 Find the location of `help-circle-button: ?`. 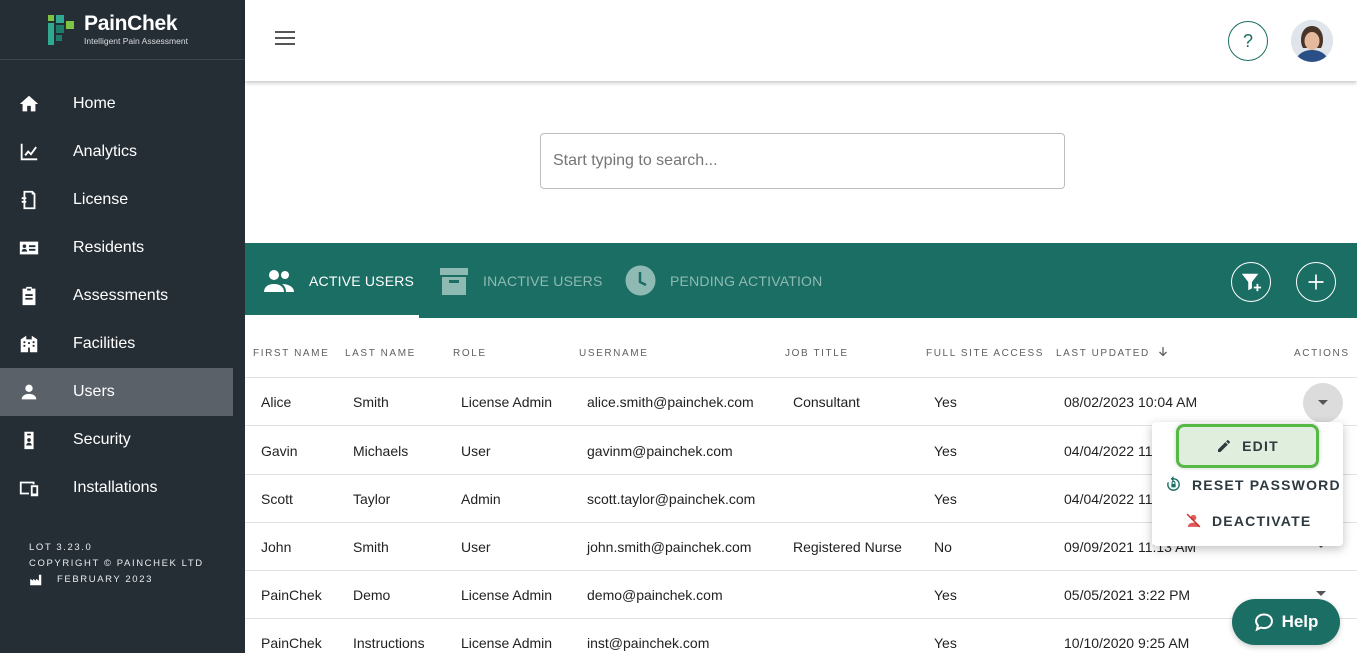

help-circle-button: ? is located at coordinates (1248, 41).